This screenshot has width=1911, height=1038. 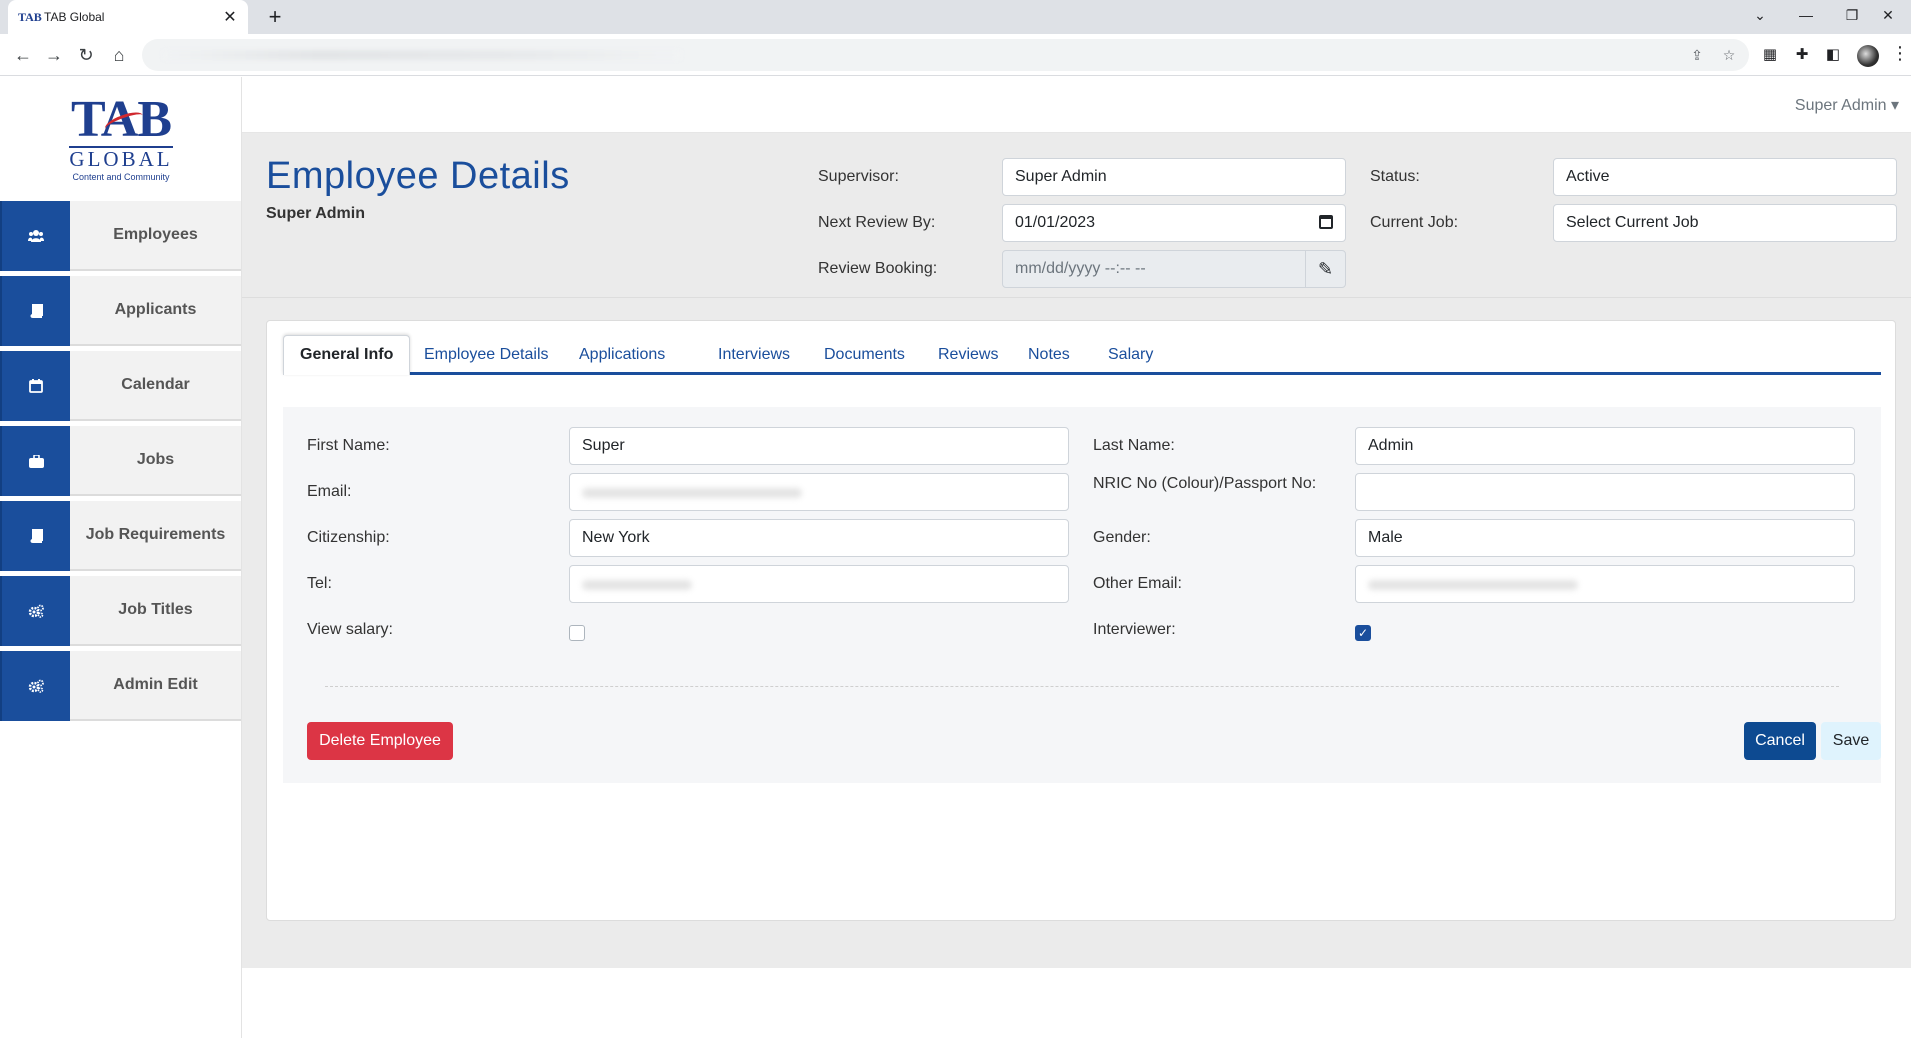 What do you see at coordinates (1847, 105) in the screenshot?
I see `user-menu-dropdown: Super Admin ▾` at bounding box center [1847, 105].